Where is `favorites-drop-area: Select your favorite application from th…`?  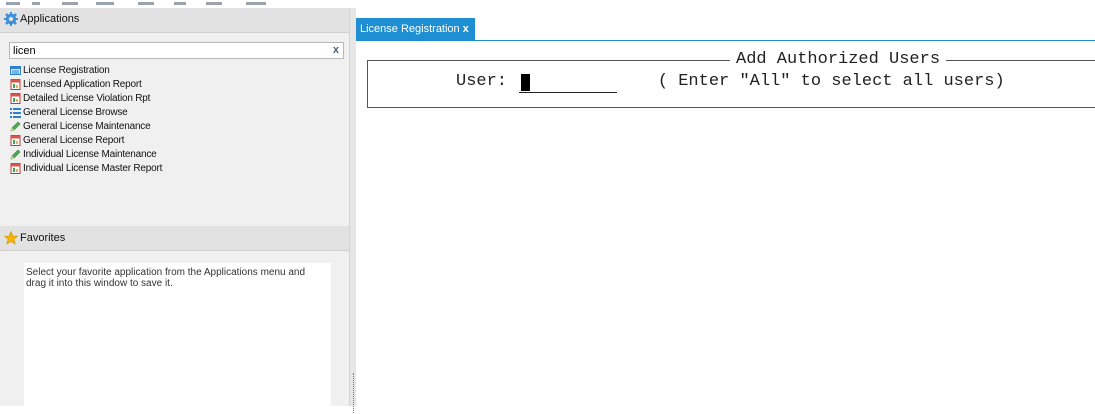 favorites-drop-area: Select your favorite application from th… is located at coordinates (177, 338).